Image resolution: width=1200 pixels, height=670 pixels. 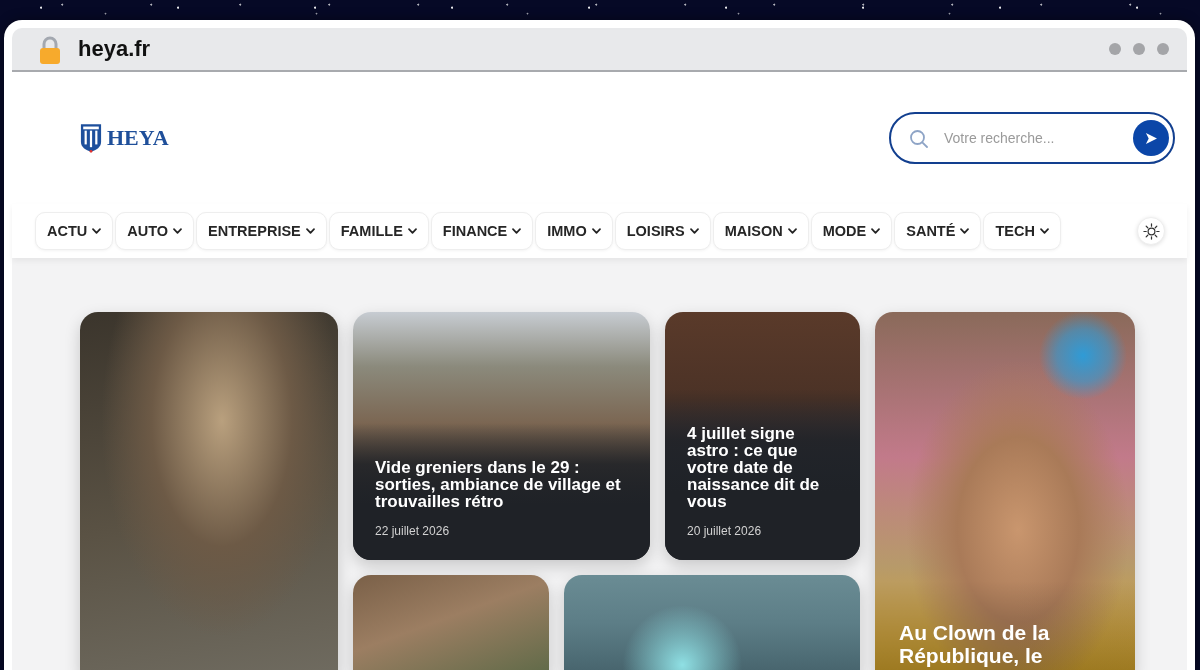 I want to click on nav-menu-item: TECH, so click(x=1022, y=231).